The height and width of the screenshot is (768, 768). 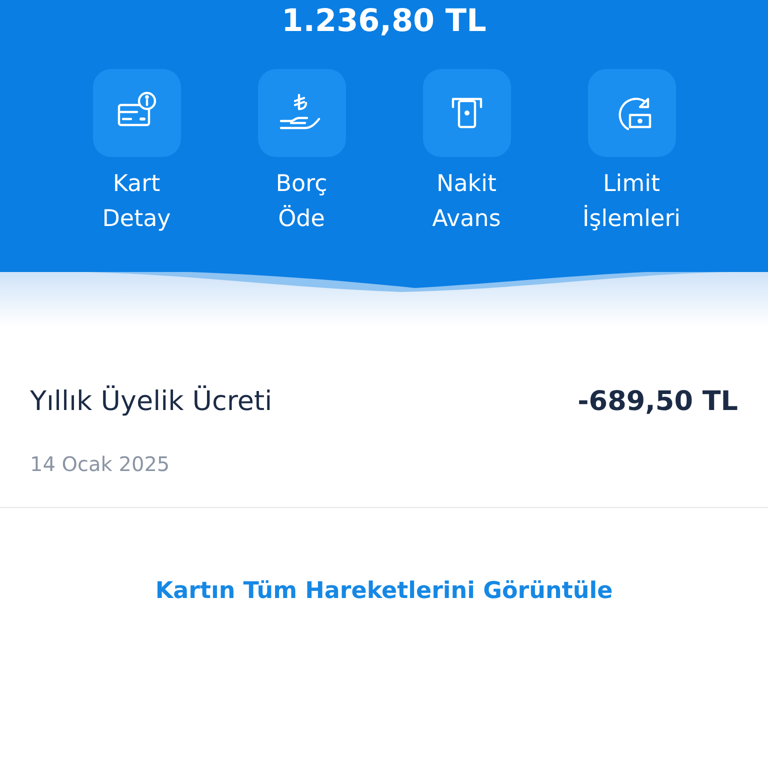 I want to click on balance-amount: 1.236,80 TL, so click(x=384, y=21).